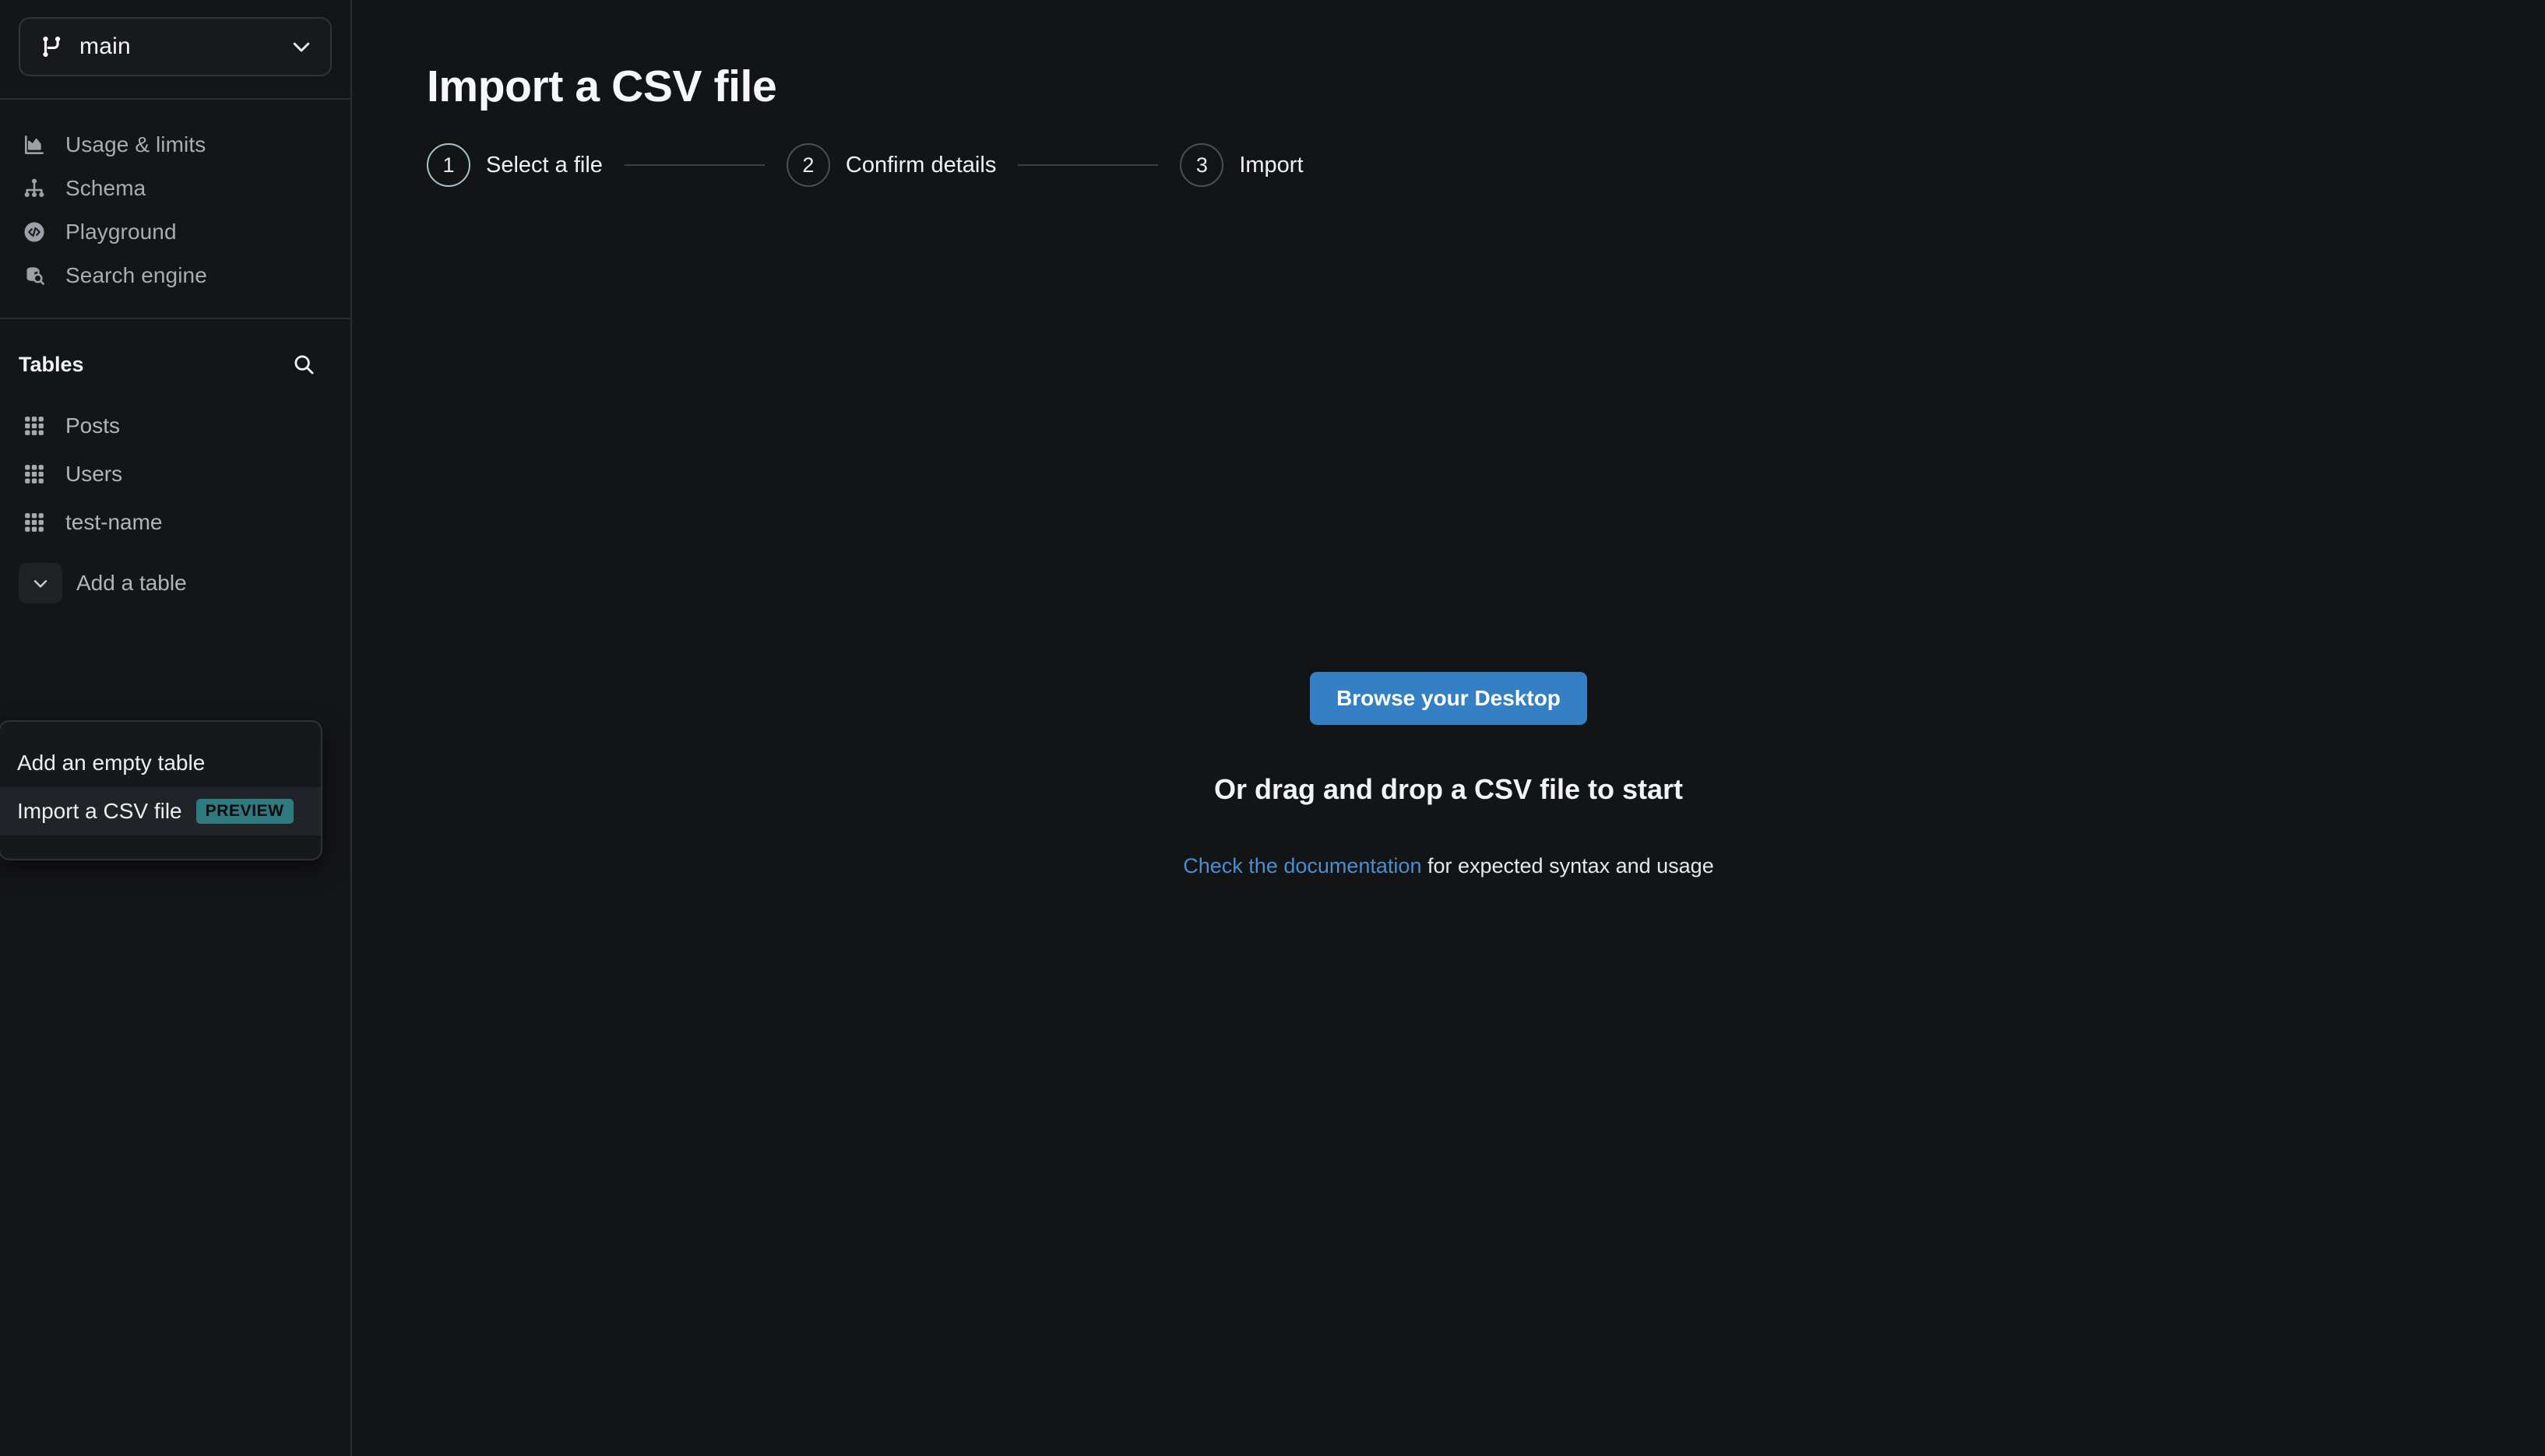 This screenshot has height=1456, width=2545. What do you see at coordinates (131, 583) in the screenshot?
I see `add-a-table-label: Add a table` at bounding box center [131, 583].